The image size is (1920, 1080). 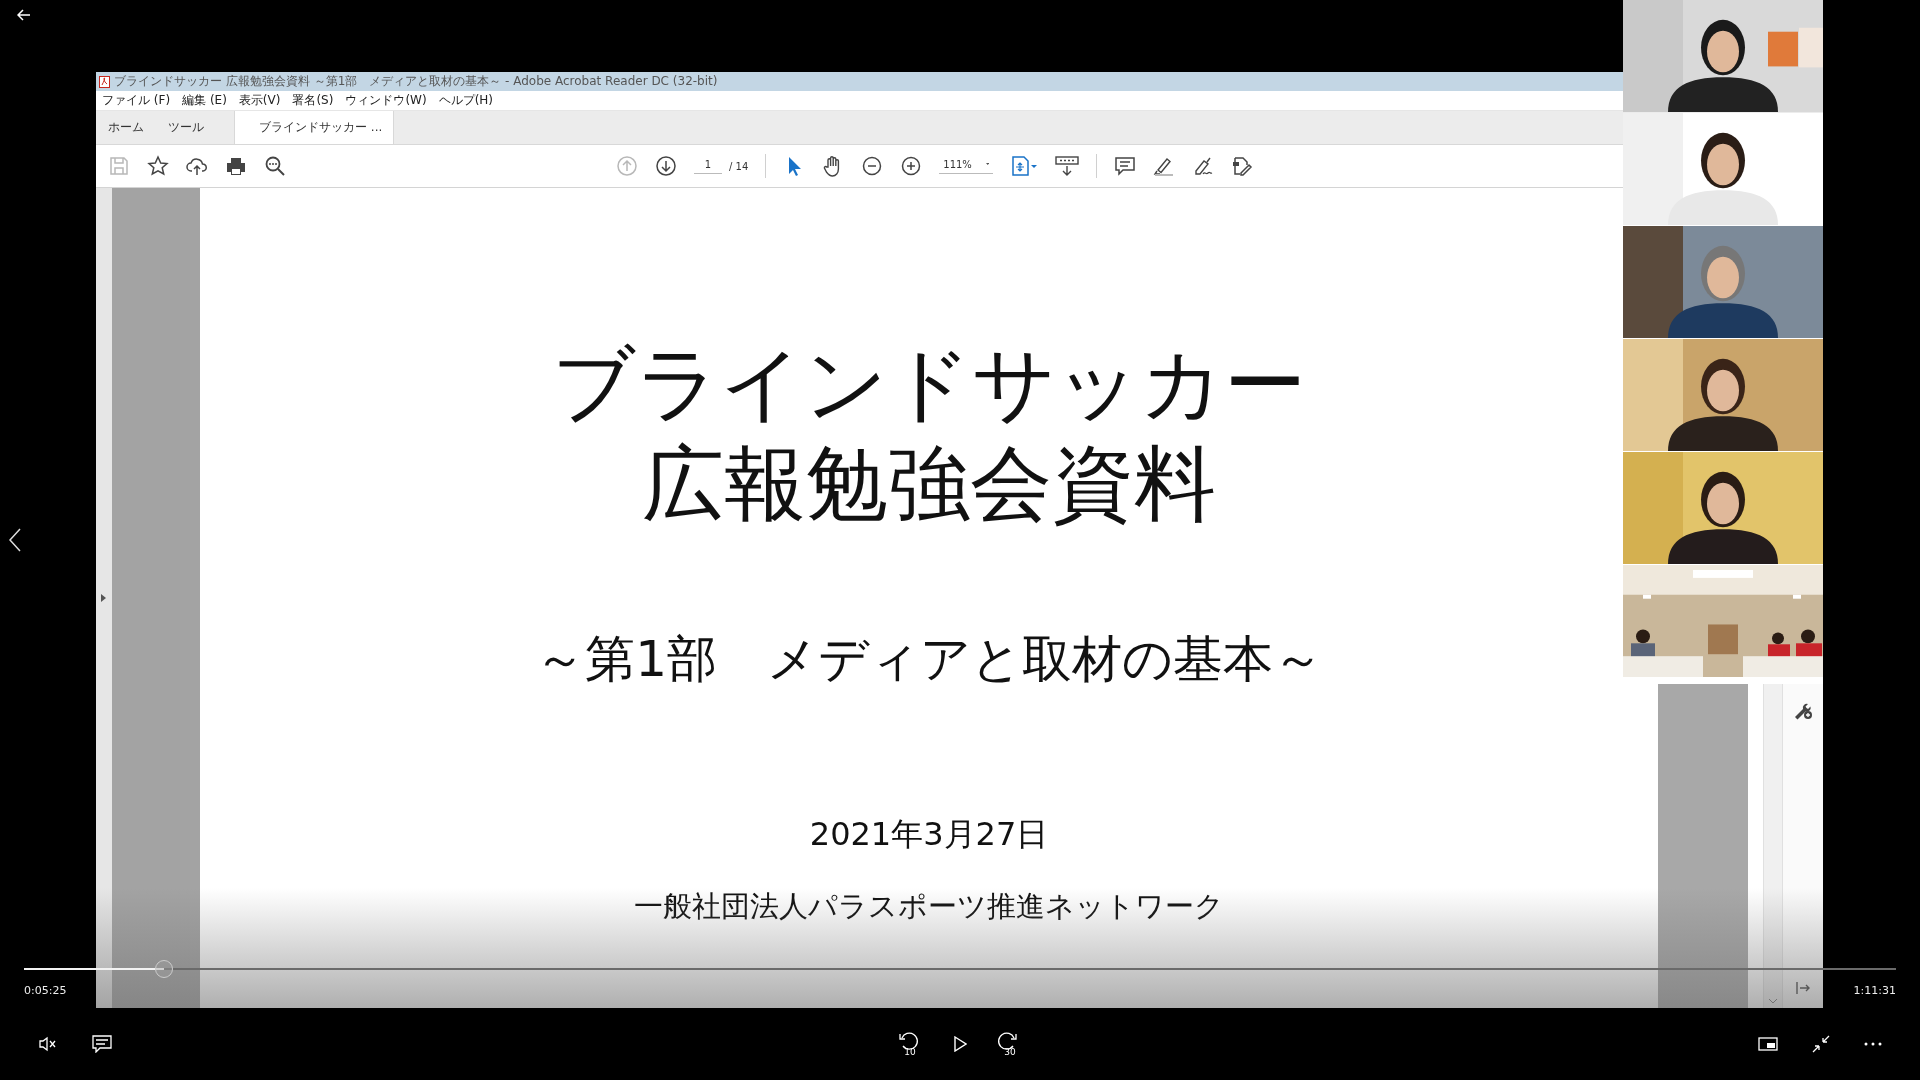 What do you see at coordinates (386, 100) in the screenshot?
I see `menu-item: ウィンドウ(W)` at bounding box center [386, 100].